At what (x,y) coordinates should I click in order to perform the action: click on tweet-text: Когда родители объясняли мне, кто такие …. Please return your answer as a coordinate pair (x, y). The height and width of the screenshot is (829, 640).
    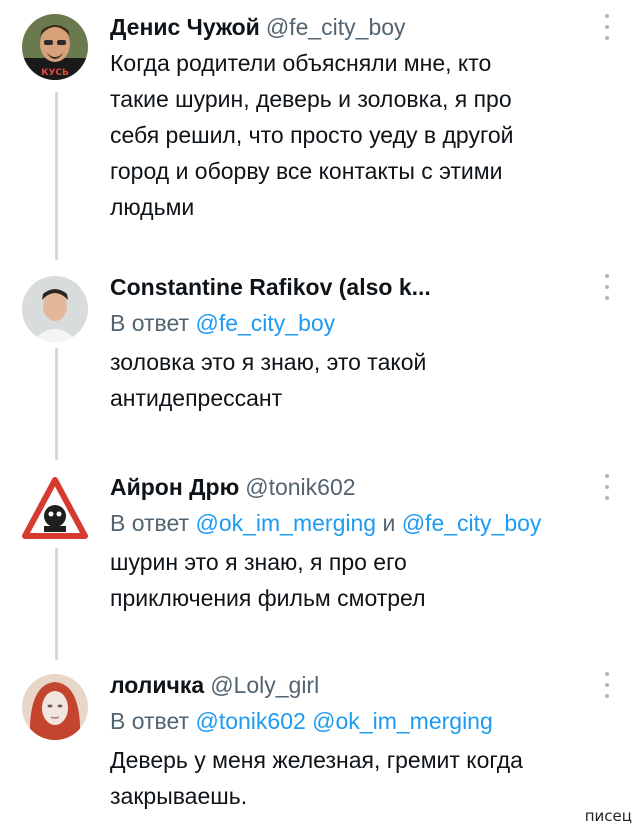
    Looking at the image, I should click on (312, 135).